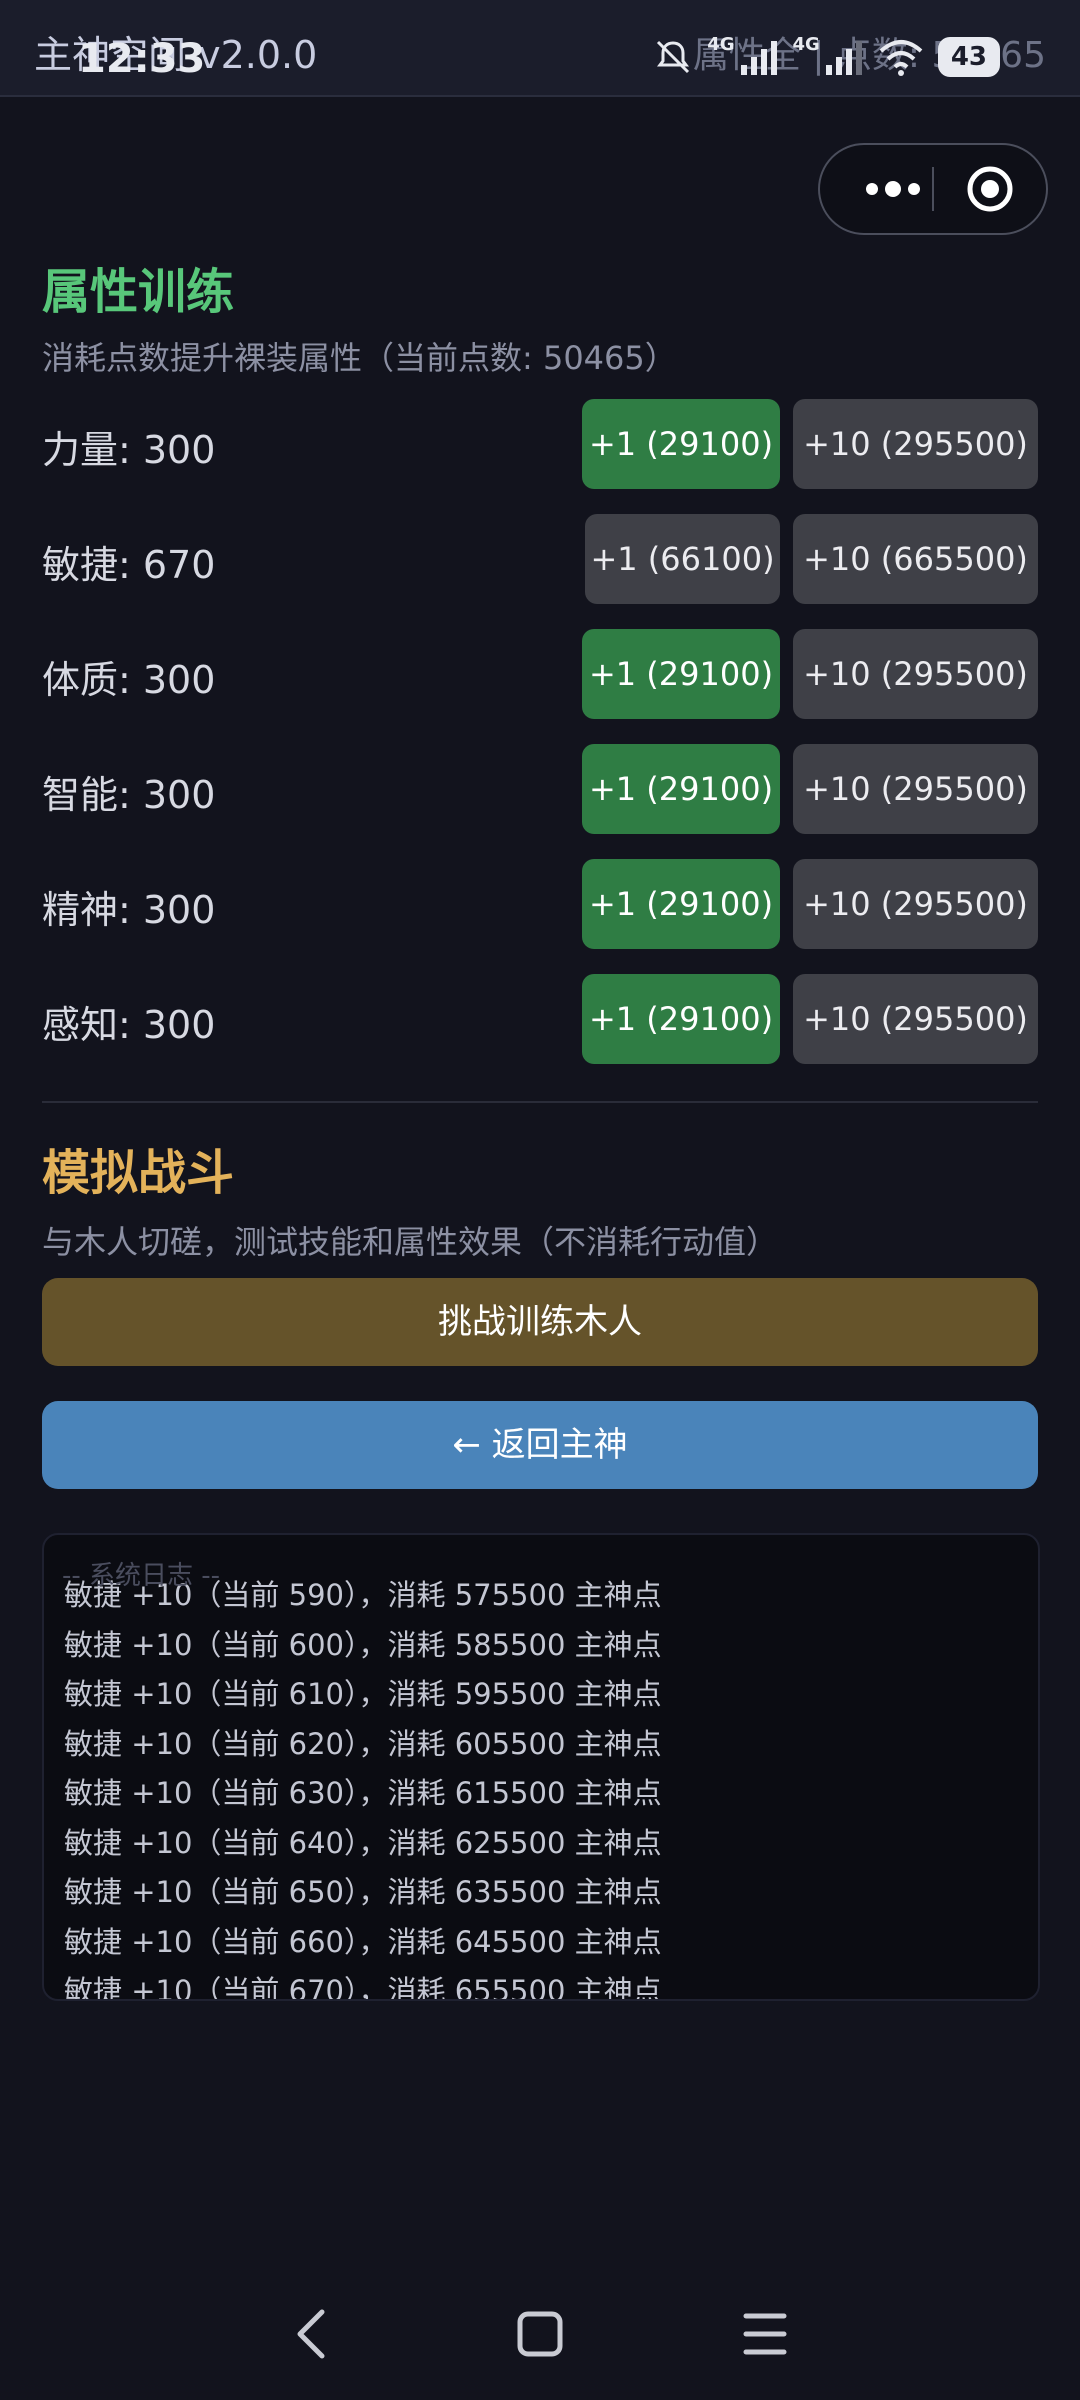 This screenshot has width=1080, height=2400. I want to click on log-line: 敏捷 +10（当前 620），消耗 605500 主神点, so click(363, 1743).